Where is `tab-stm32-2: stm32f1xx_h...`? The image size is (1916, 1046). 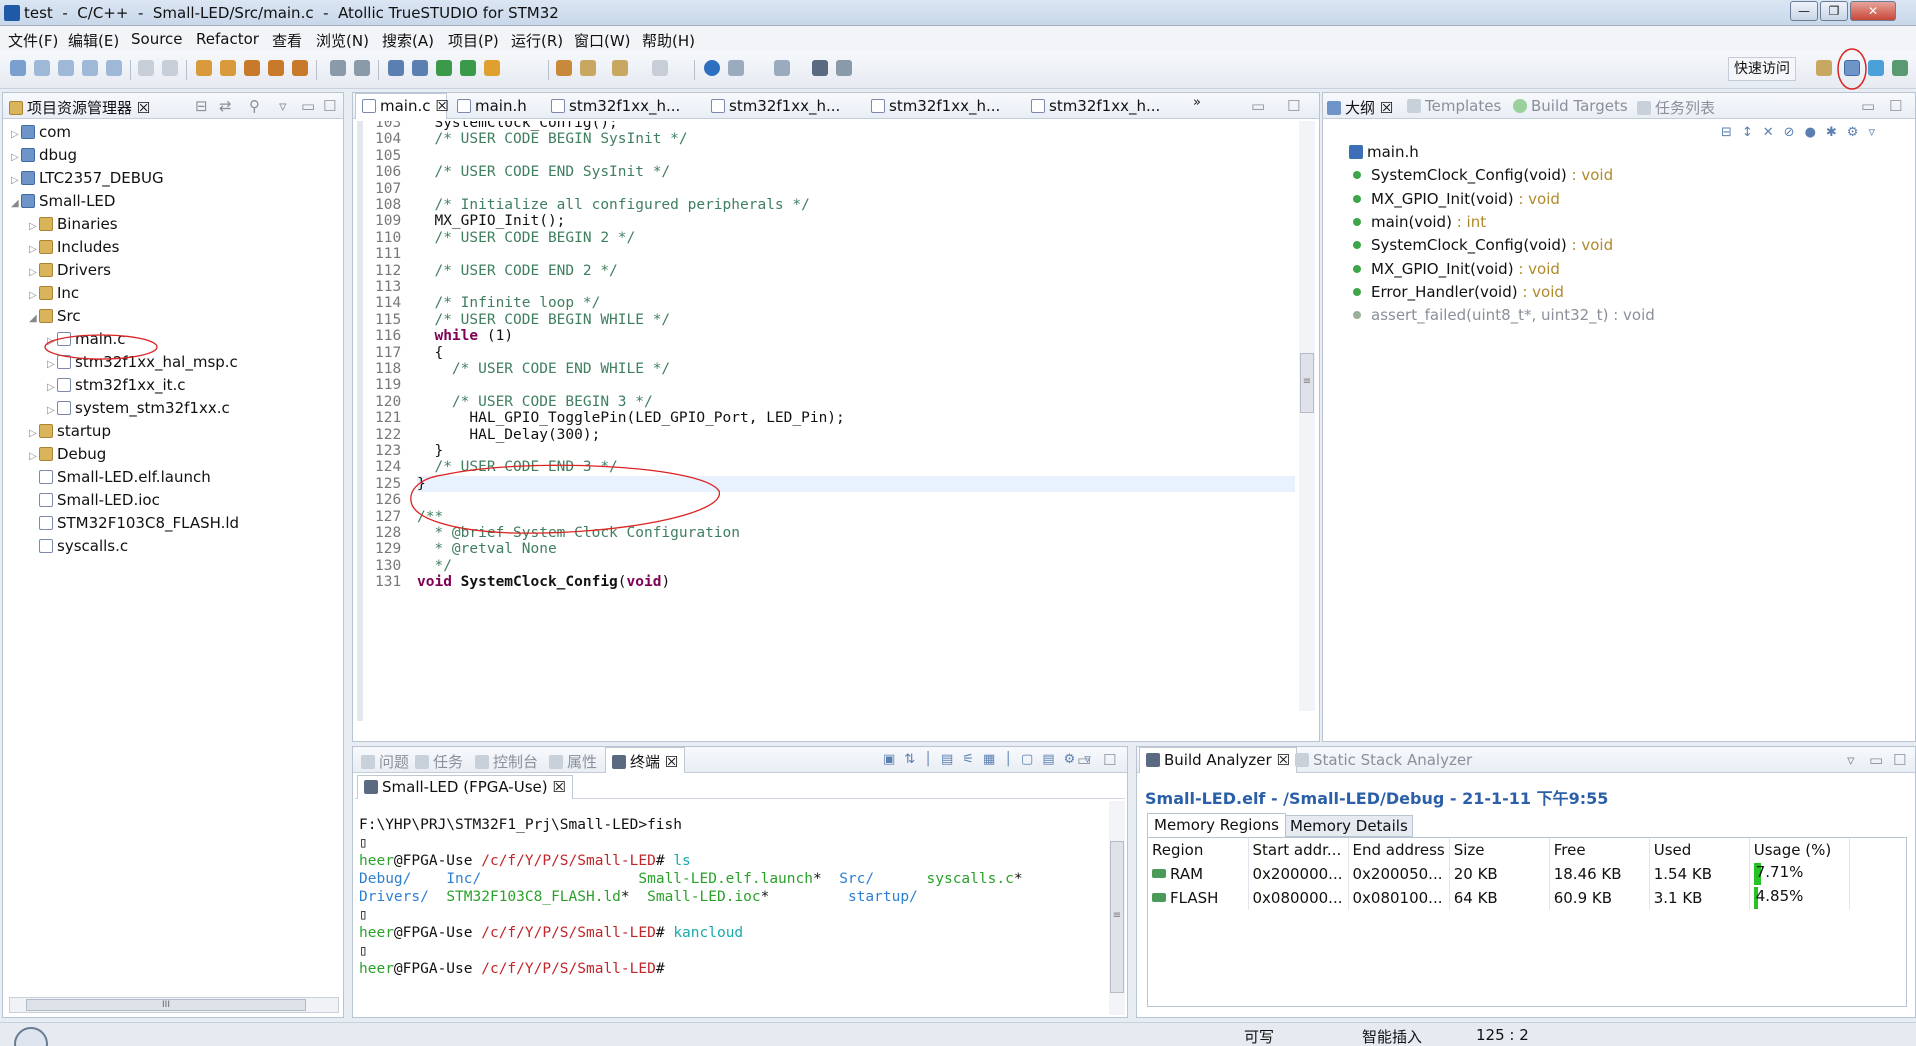 tab-stm32-2: stm32f1xx_h... is located at coordinates (775, 106).